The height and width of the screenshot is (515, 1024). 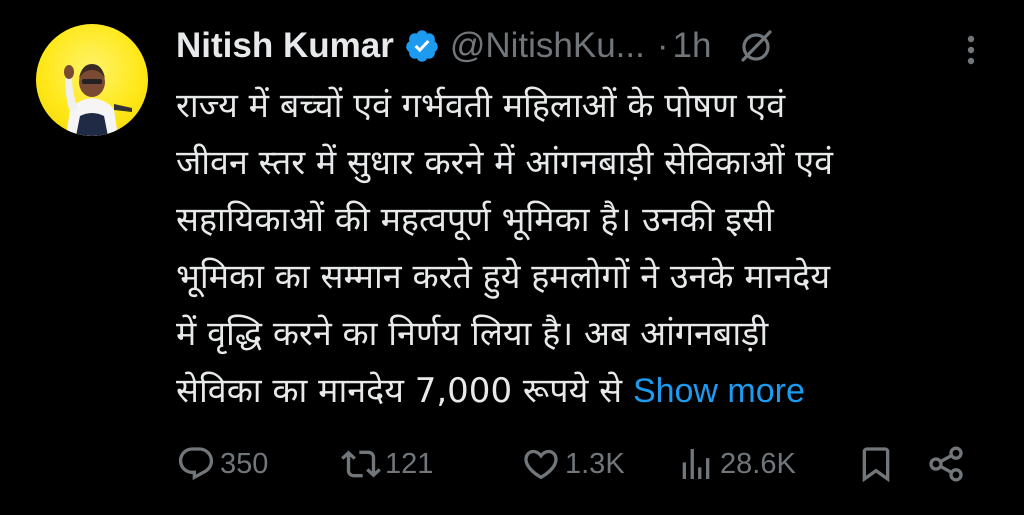 What do you see at coordinates (757, 46) in the screenshot?
I see `grok-icon` at bounding box center [757, 46].